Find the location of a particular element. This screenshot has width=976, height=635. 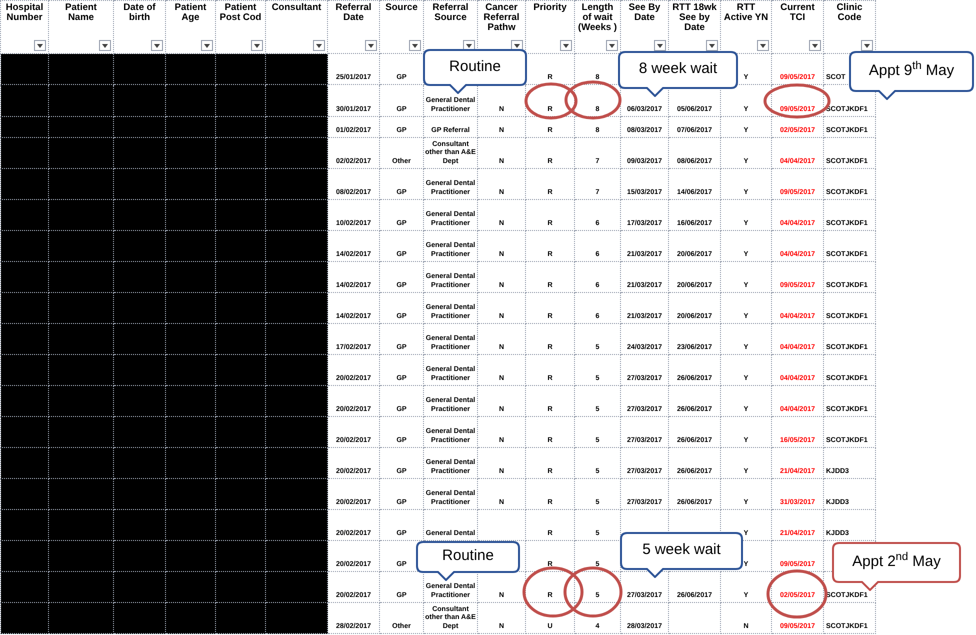

column-header: Hospital Number is located at coordinates (24, 13).